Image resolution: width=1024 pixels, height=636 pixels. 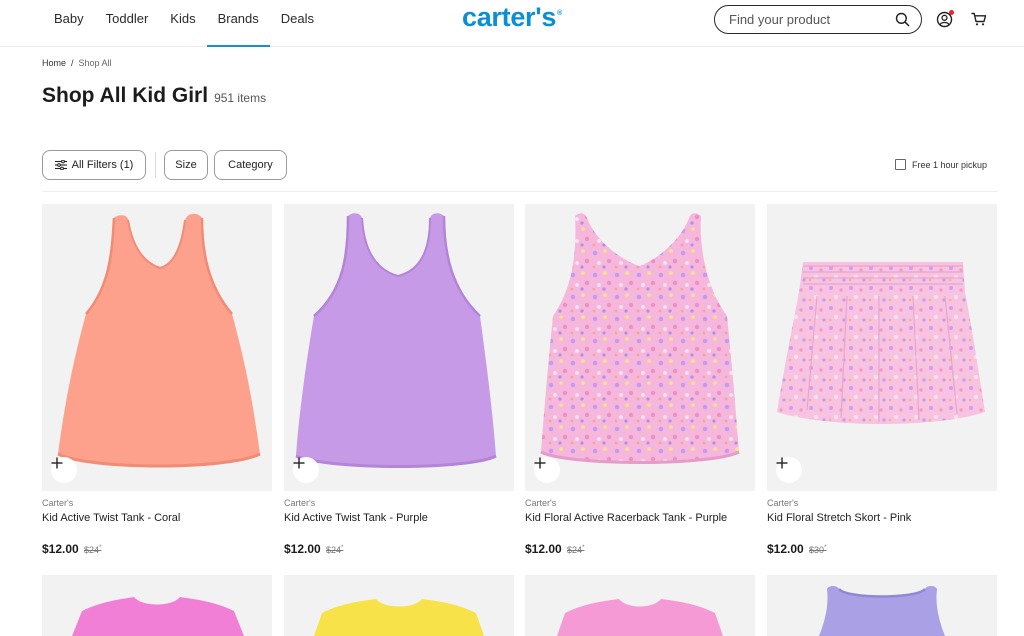 What do you see at coordinates (900, 164) in the screenshot?
I see `pickup-checkbox` at bounding box center [900, 164].